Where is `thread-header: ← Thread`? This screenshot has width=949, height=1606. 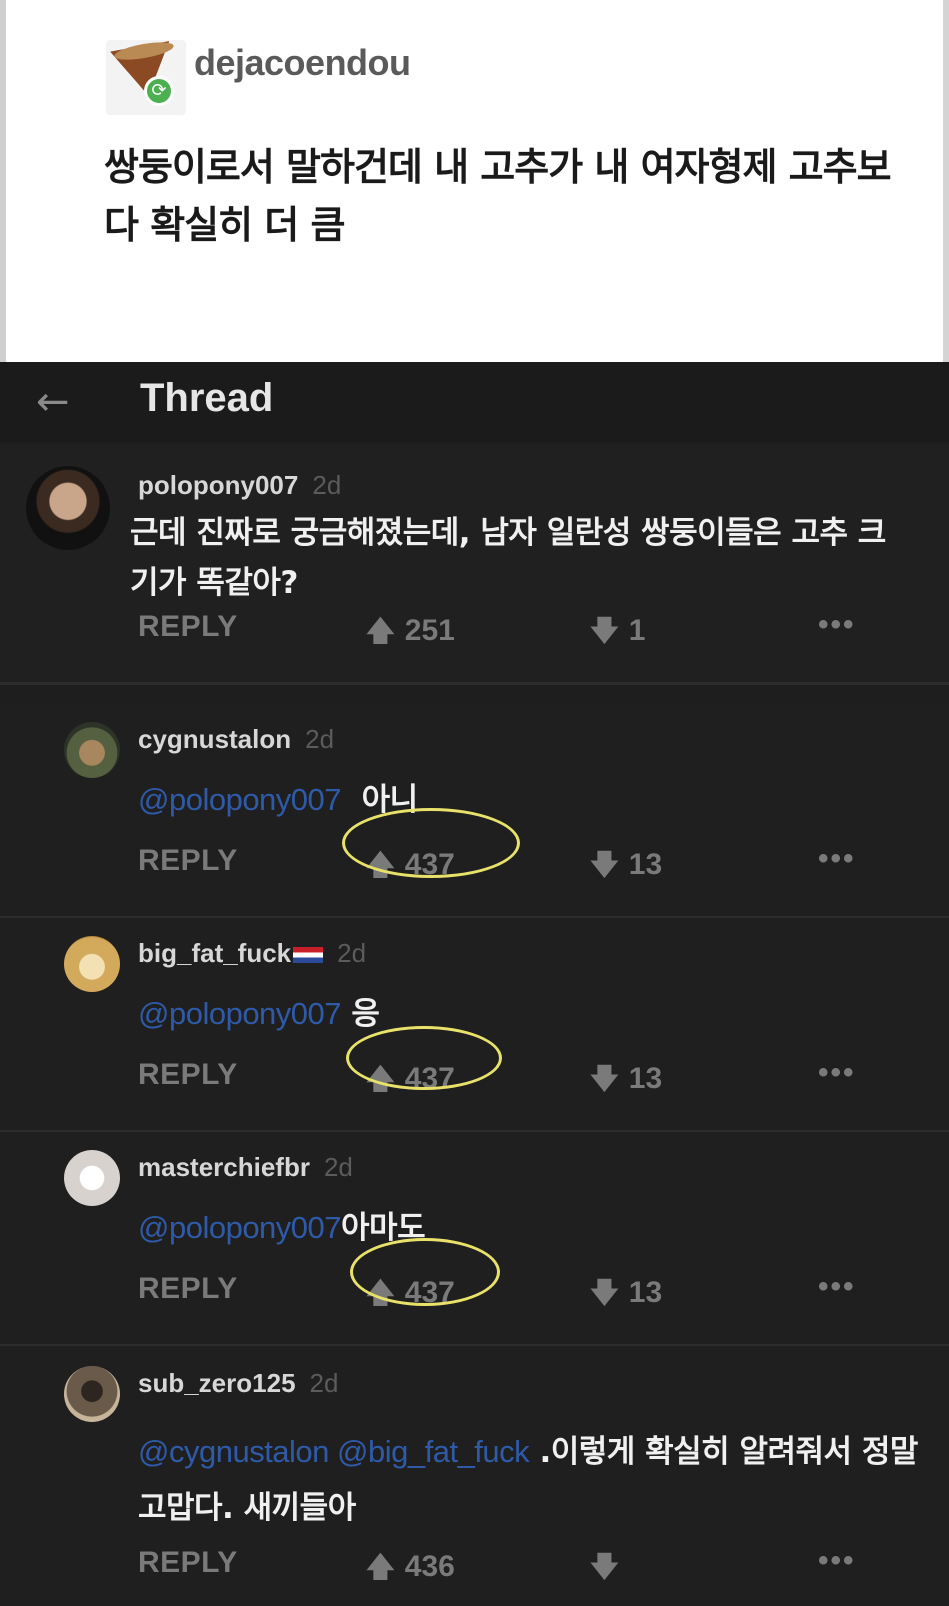
thread-header: ← Thread is located at coordinates (474, 402).